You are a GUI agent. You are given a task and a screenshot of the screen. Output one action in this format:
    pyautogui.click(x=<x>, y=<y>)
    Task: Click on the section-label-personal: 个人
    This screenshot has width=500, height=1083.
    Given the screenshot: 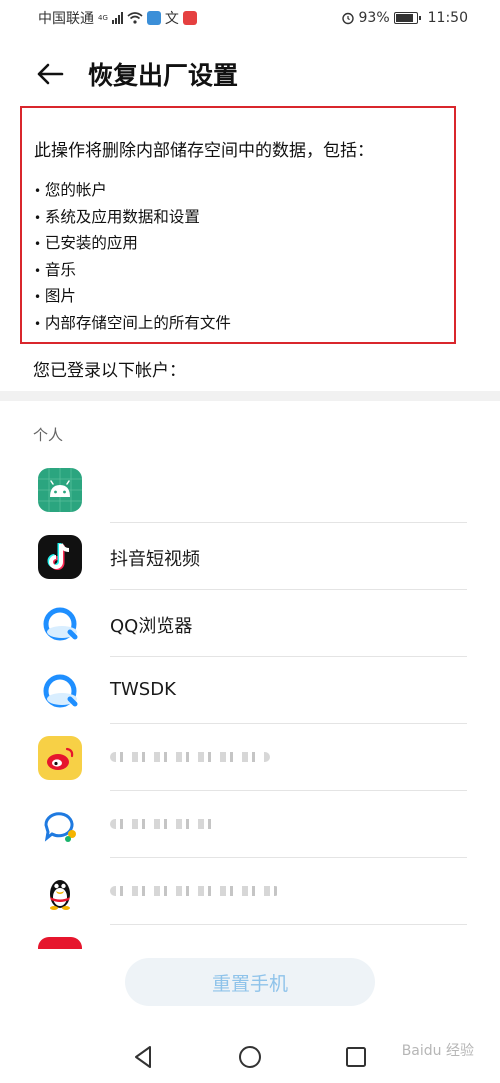 What is the action you would take?
    pyautogui.click(x=48, y=435)
    